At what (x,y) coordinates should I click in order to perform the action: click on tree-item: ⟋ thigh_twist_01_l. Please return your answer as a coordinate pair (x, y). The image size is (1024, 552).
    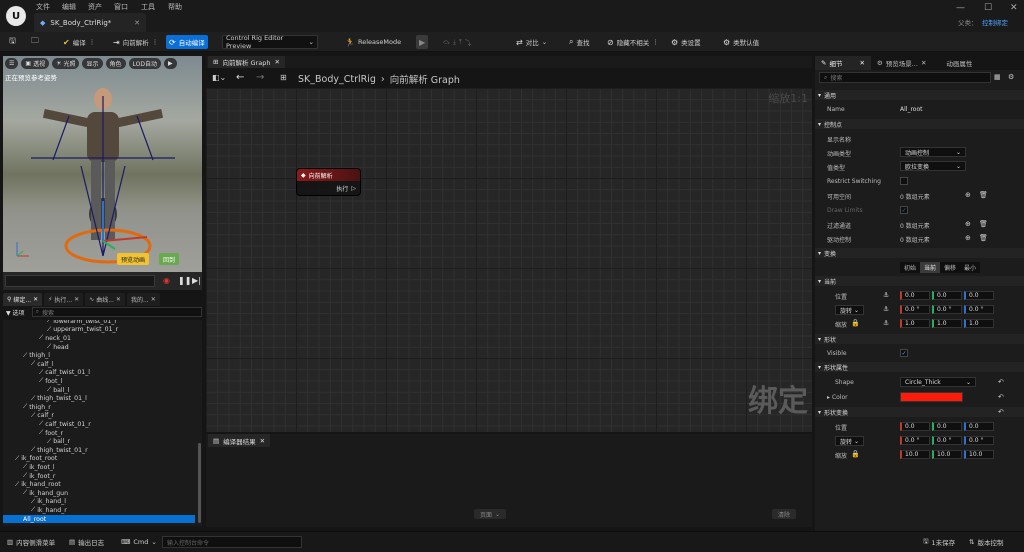
    Looking at the image, I should click on (59, 398).